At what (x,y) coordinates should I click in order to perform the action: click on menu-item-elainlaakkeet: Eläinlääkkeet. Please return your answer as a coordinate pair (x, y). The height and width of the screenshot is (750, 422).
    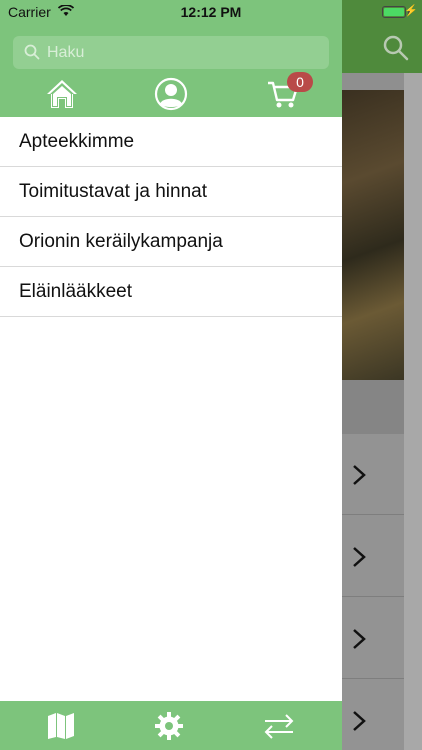
    Looking at the image, I should click on (171, 292).